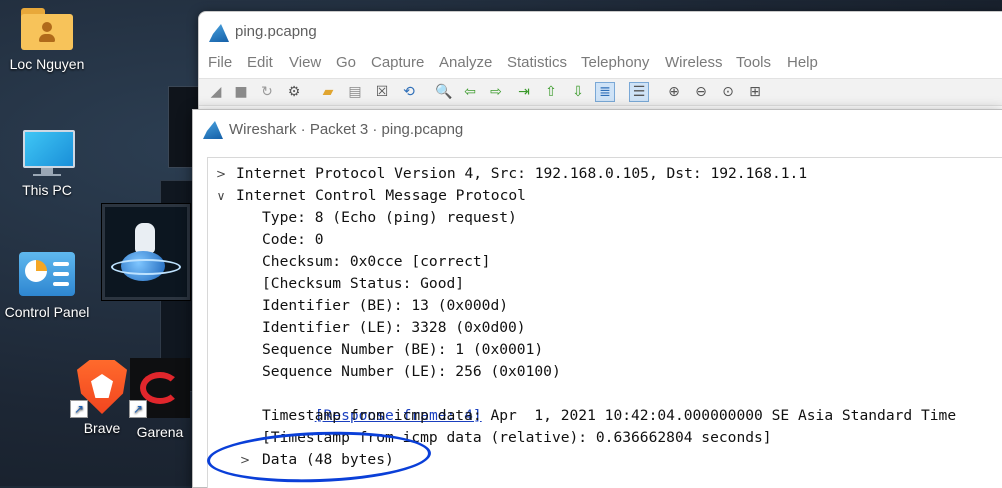  I want to click on menu-statistics: Statistics, so click(537, 62).